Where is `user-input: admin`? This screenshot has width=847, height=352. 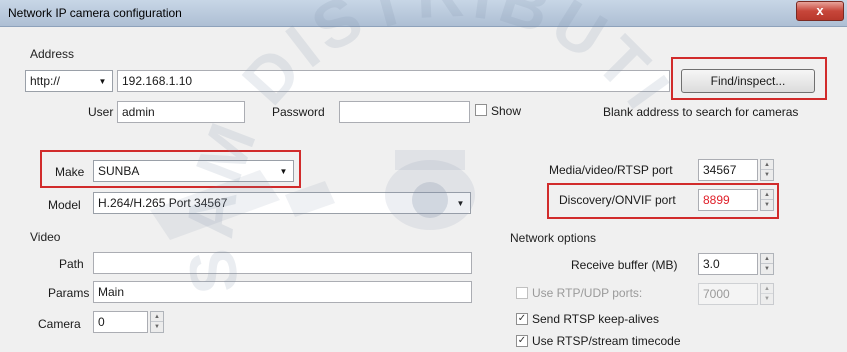 user-input: admin is located at coordinates (181, 112).